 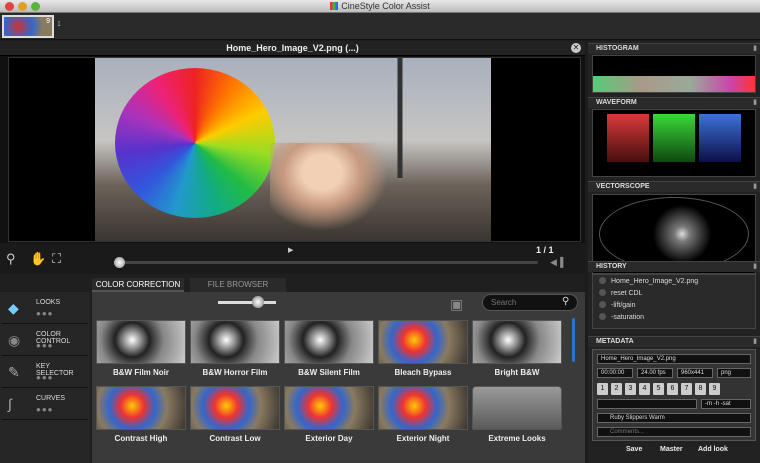 What do you see at coordinates (141, 352) in the screenshot?
I see `look-tile: B&W Film Noir` at bounding box center [141, 352].